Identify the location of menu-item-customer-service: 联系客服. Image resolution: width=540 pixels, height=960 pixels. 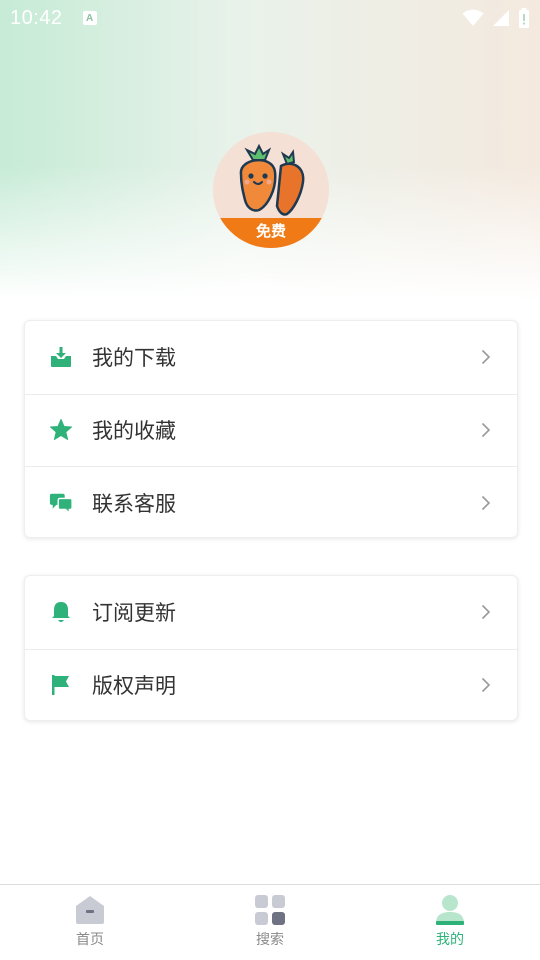
(271, 502).